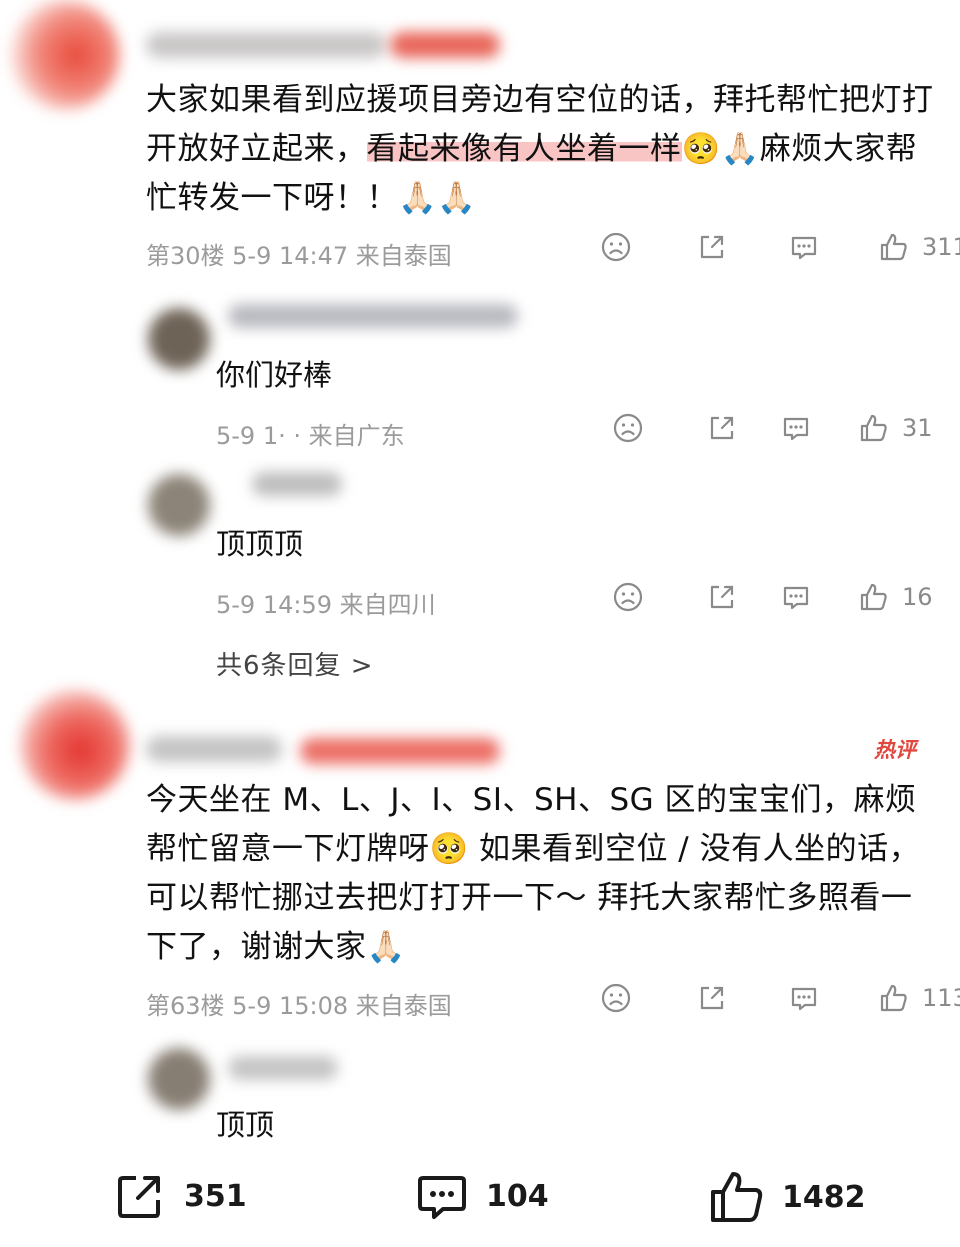  Describe the element at coordinates (919, 998) in the screenshot. I see `like-button: 113` at that location.